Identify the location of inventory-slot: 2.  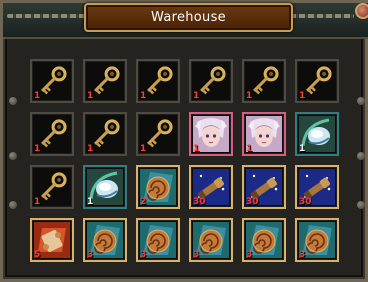
(158, 187).